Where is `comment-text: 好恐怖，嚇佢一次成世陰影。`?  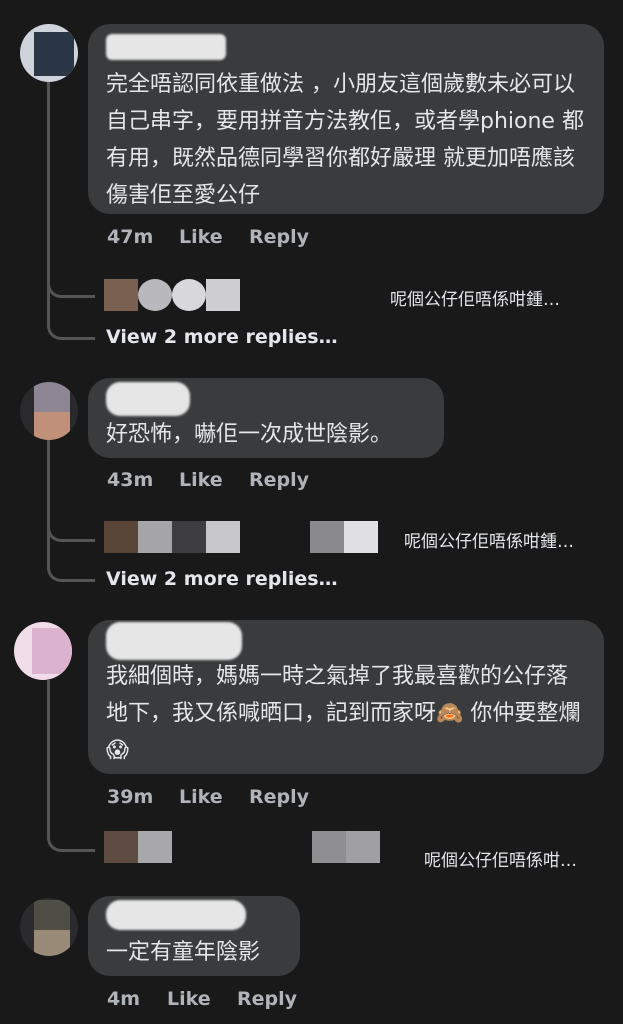 comment-text: 好恐怖，嚇佢一次成世陰影。 is located at coordinates (249, 434).